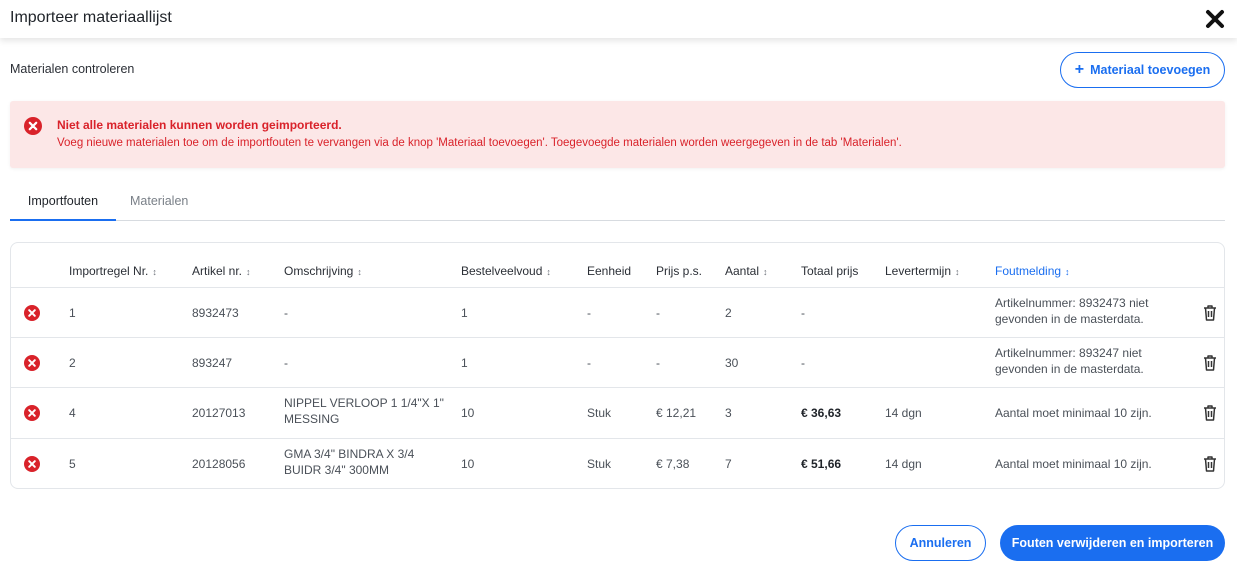  I want to click on cell-aantal: 7, so click(728, 464).